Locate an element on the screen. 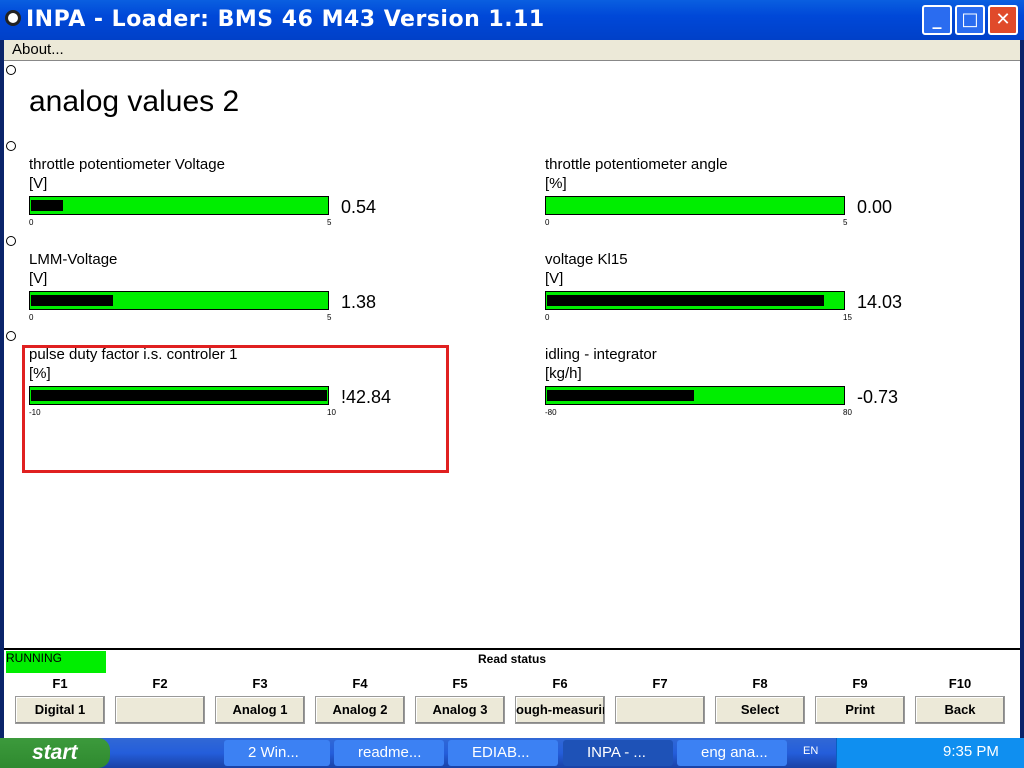 This screenshot has height=768, width=1024. system-tray: 9:35 PM is located at coordinates (930, 753).